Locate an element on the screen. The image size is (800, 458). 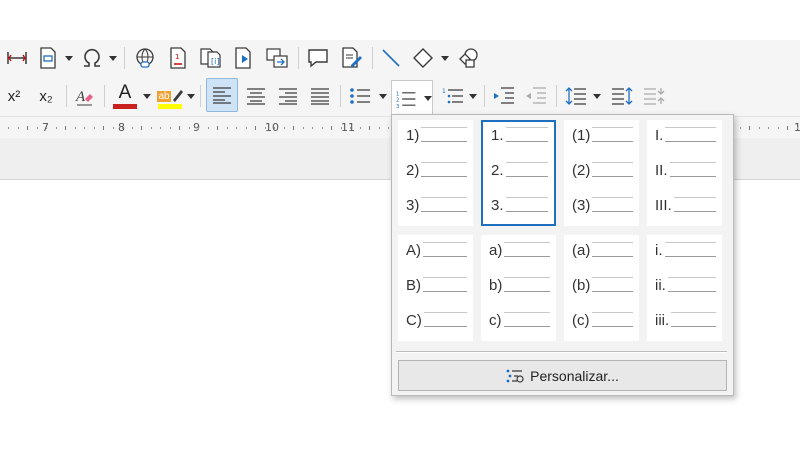
justify-button is located at coordinates (320, 96).